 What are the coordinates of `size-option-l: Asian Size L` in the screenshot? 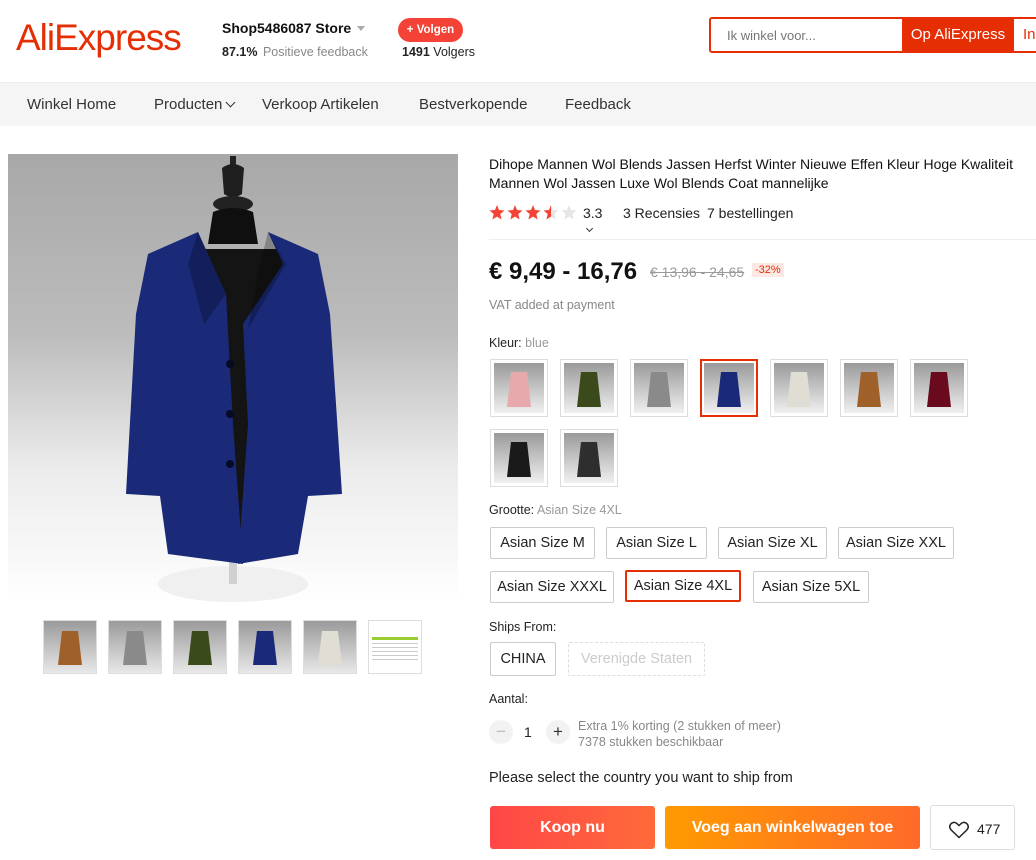 It's located at (656, 543).